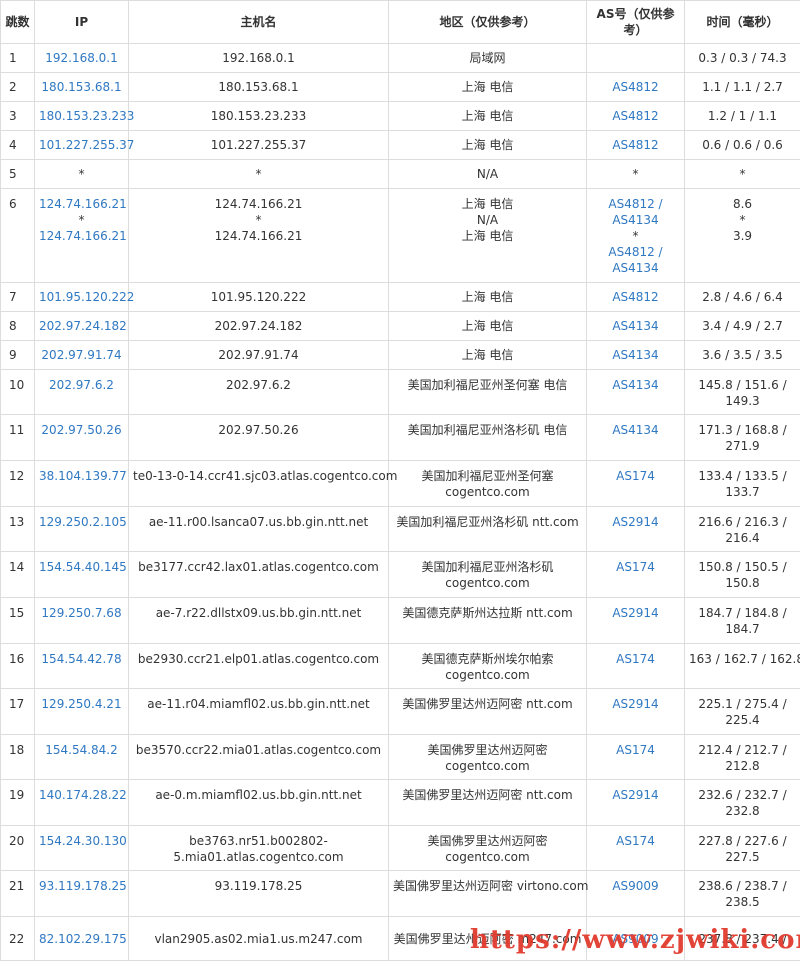 Image resolution: width=800 pixels, height=967 pixels. I want to click on hostname-cell: 101.227.255.37, so click(258, 145).